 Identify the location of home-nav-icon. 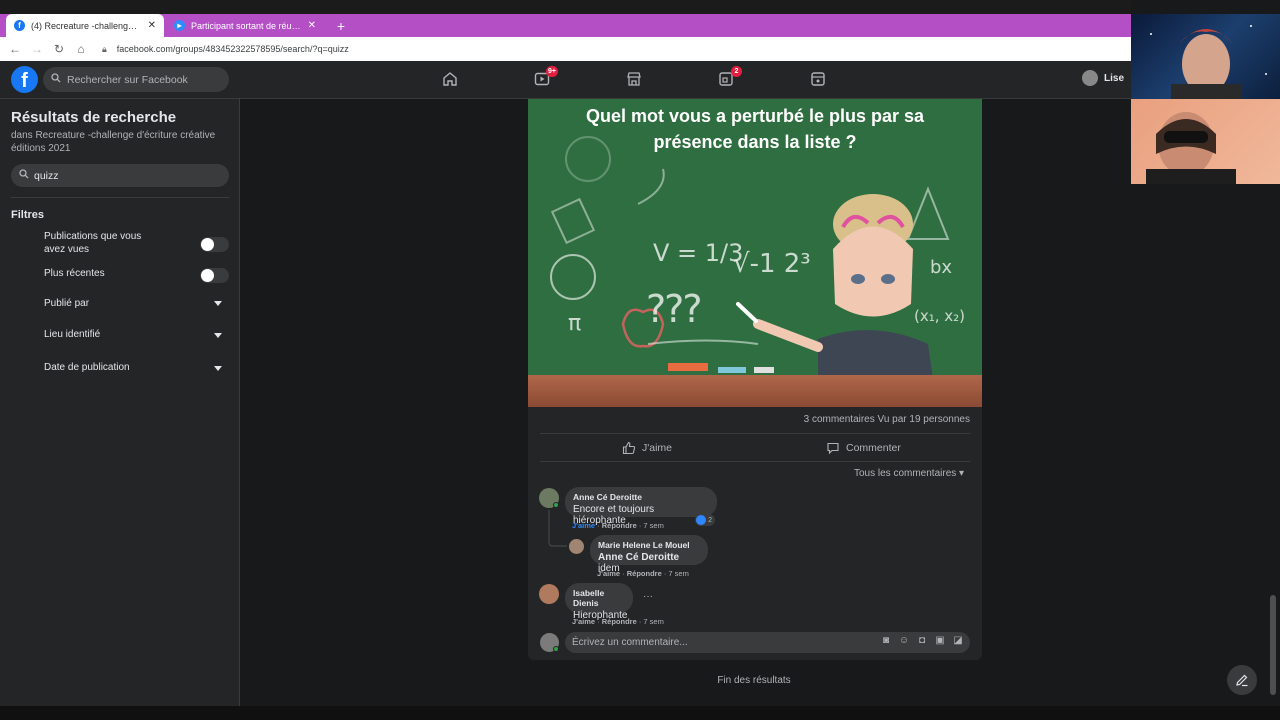
(450, 79).